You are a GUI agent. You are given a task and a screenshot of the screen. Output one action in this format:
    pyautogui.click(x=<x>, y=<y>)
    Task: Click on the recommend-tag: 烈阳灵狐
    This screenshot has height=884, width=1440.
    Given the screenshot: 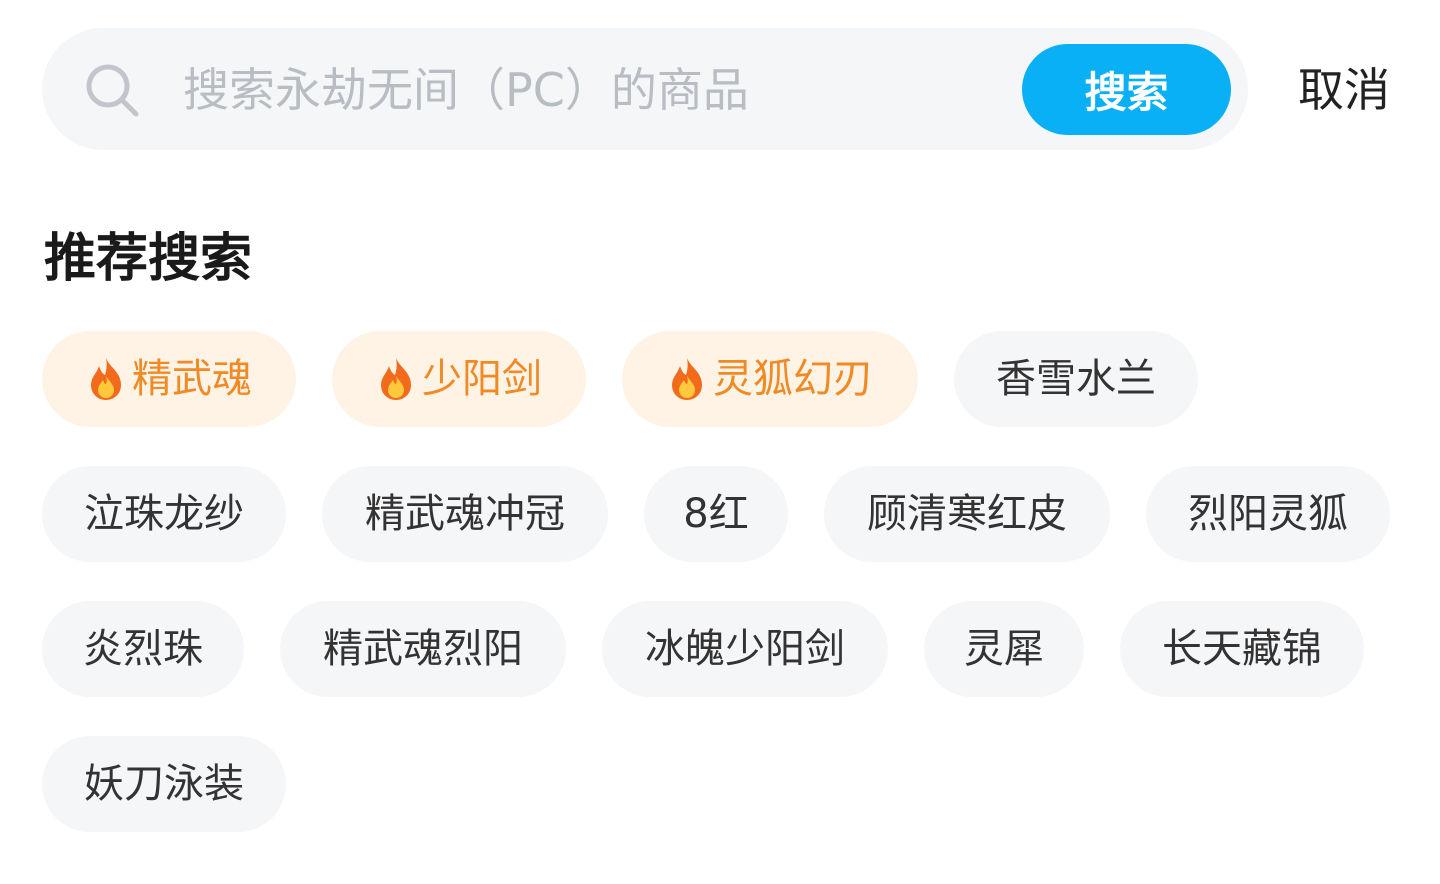 What is the action you would take?
    pyautogui.click(x=1268, y=514)
    